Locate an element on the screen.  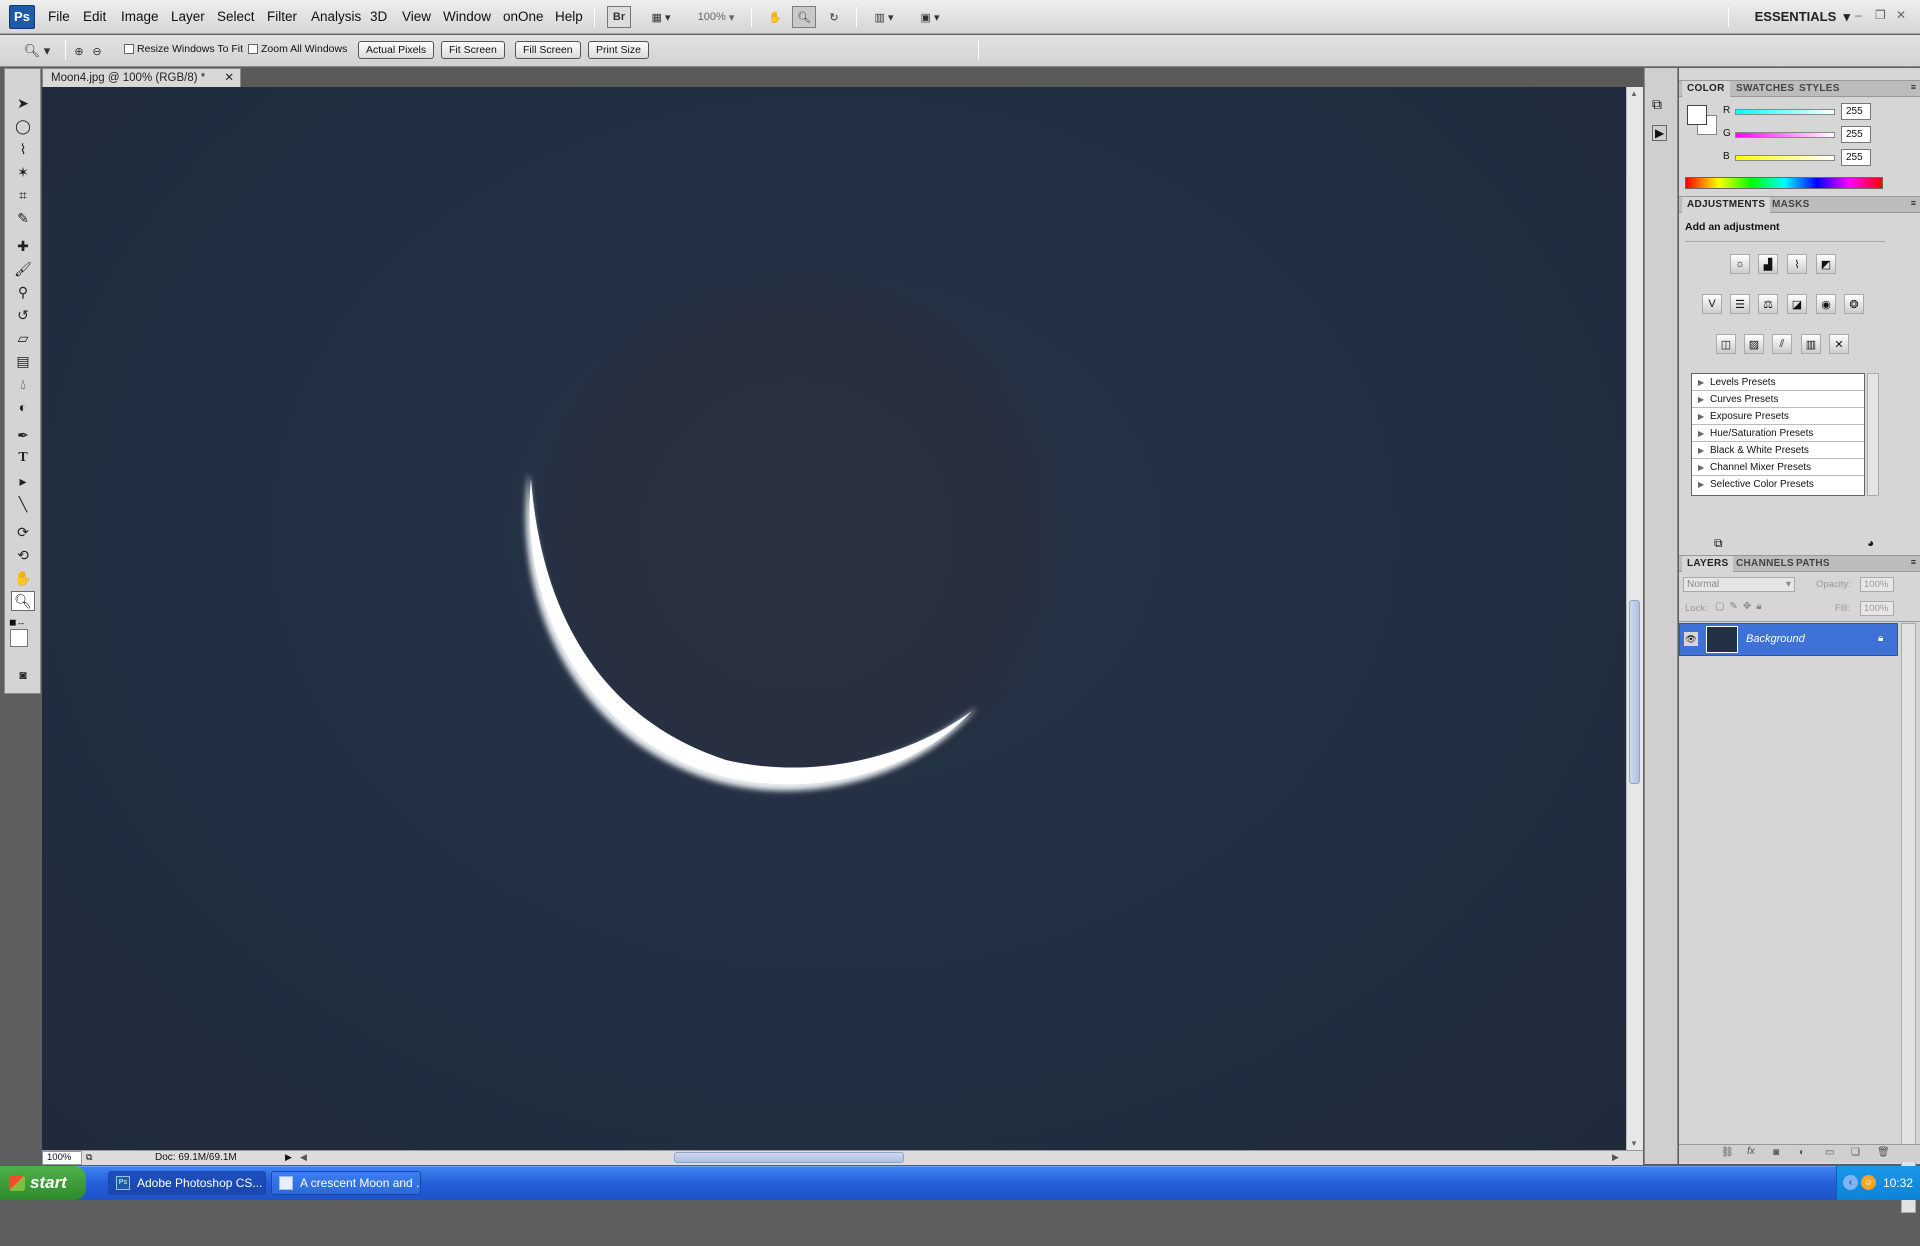
layer-row: 👁︎ Background 🔒︎ is located at coordinates (1788, 639).